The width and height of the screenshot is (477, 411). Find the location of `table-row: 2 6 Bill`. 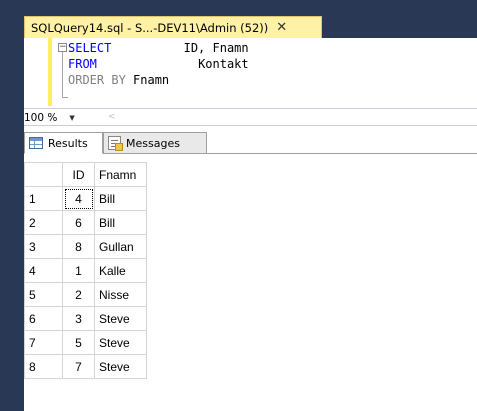

table-row: 2 6 Bill is located at coordinates (85, 222).